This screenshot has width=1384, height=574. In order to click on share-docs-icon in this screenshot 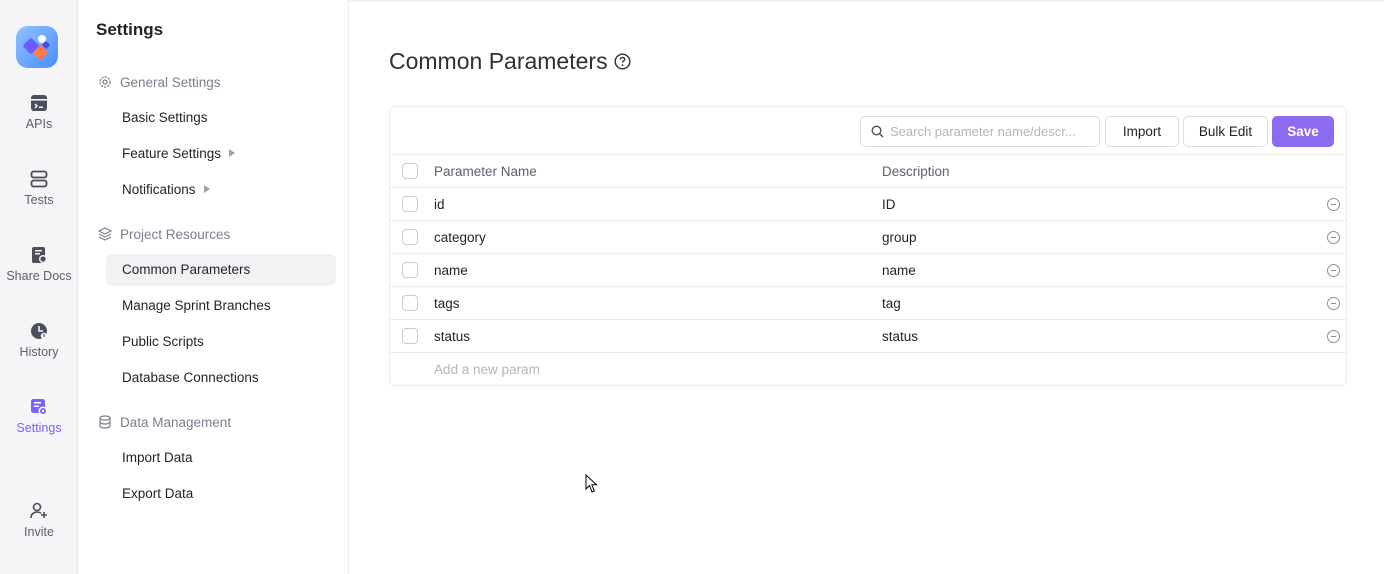, I will do `click(39, 255)`.